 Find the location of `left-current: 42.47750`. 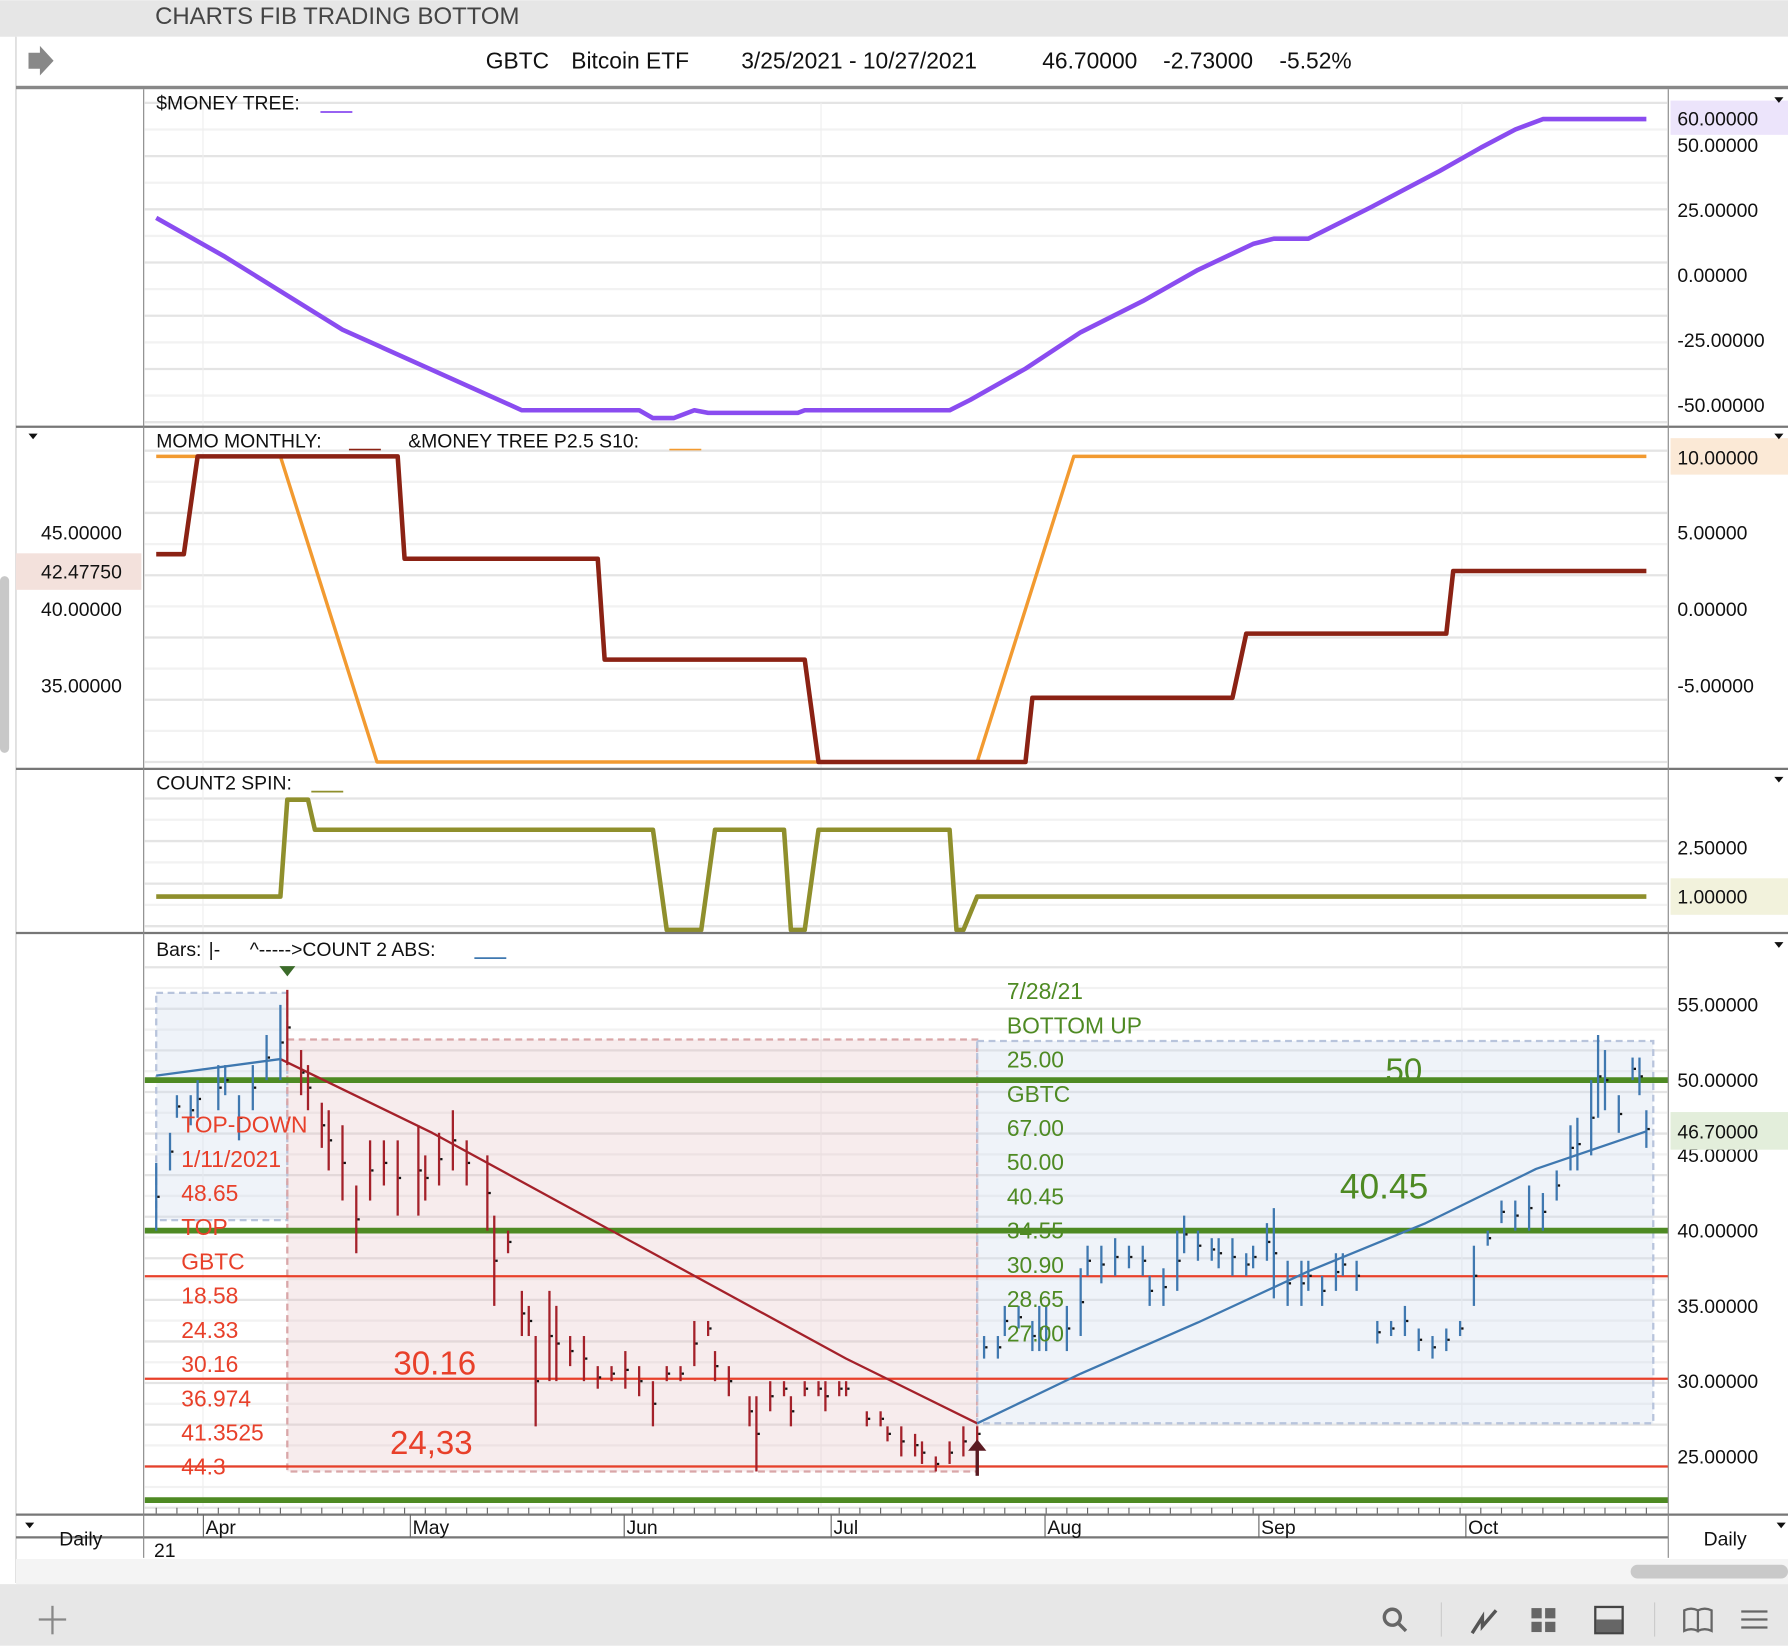

left-current: 42.47750 is located at coordinates (81, 572).